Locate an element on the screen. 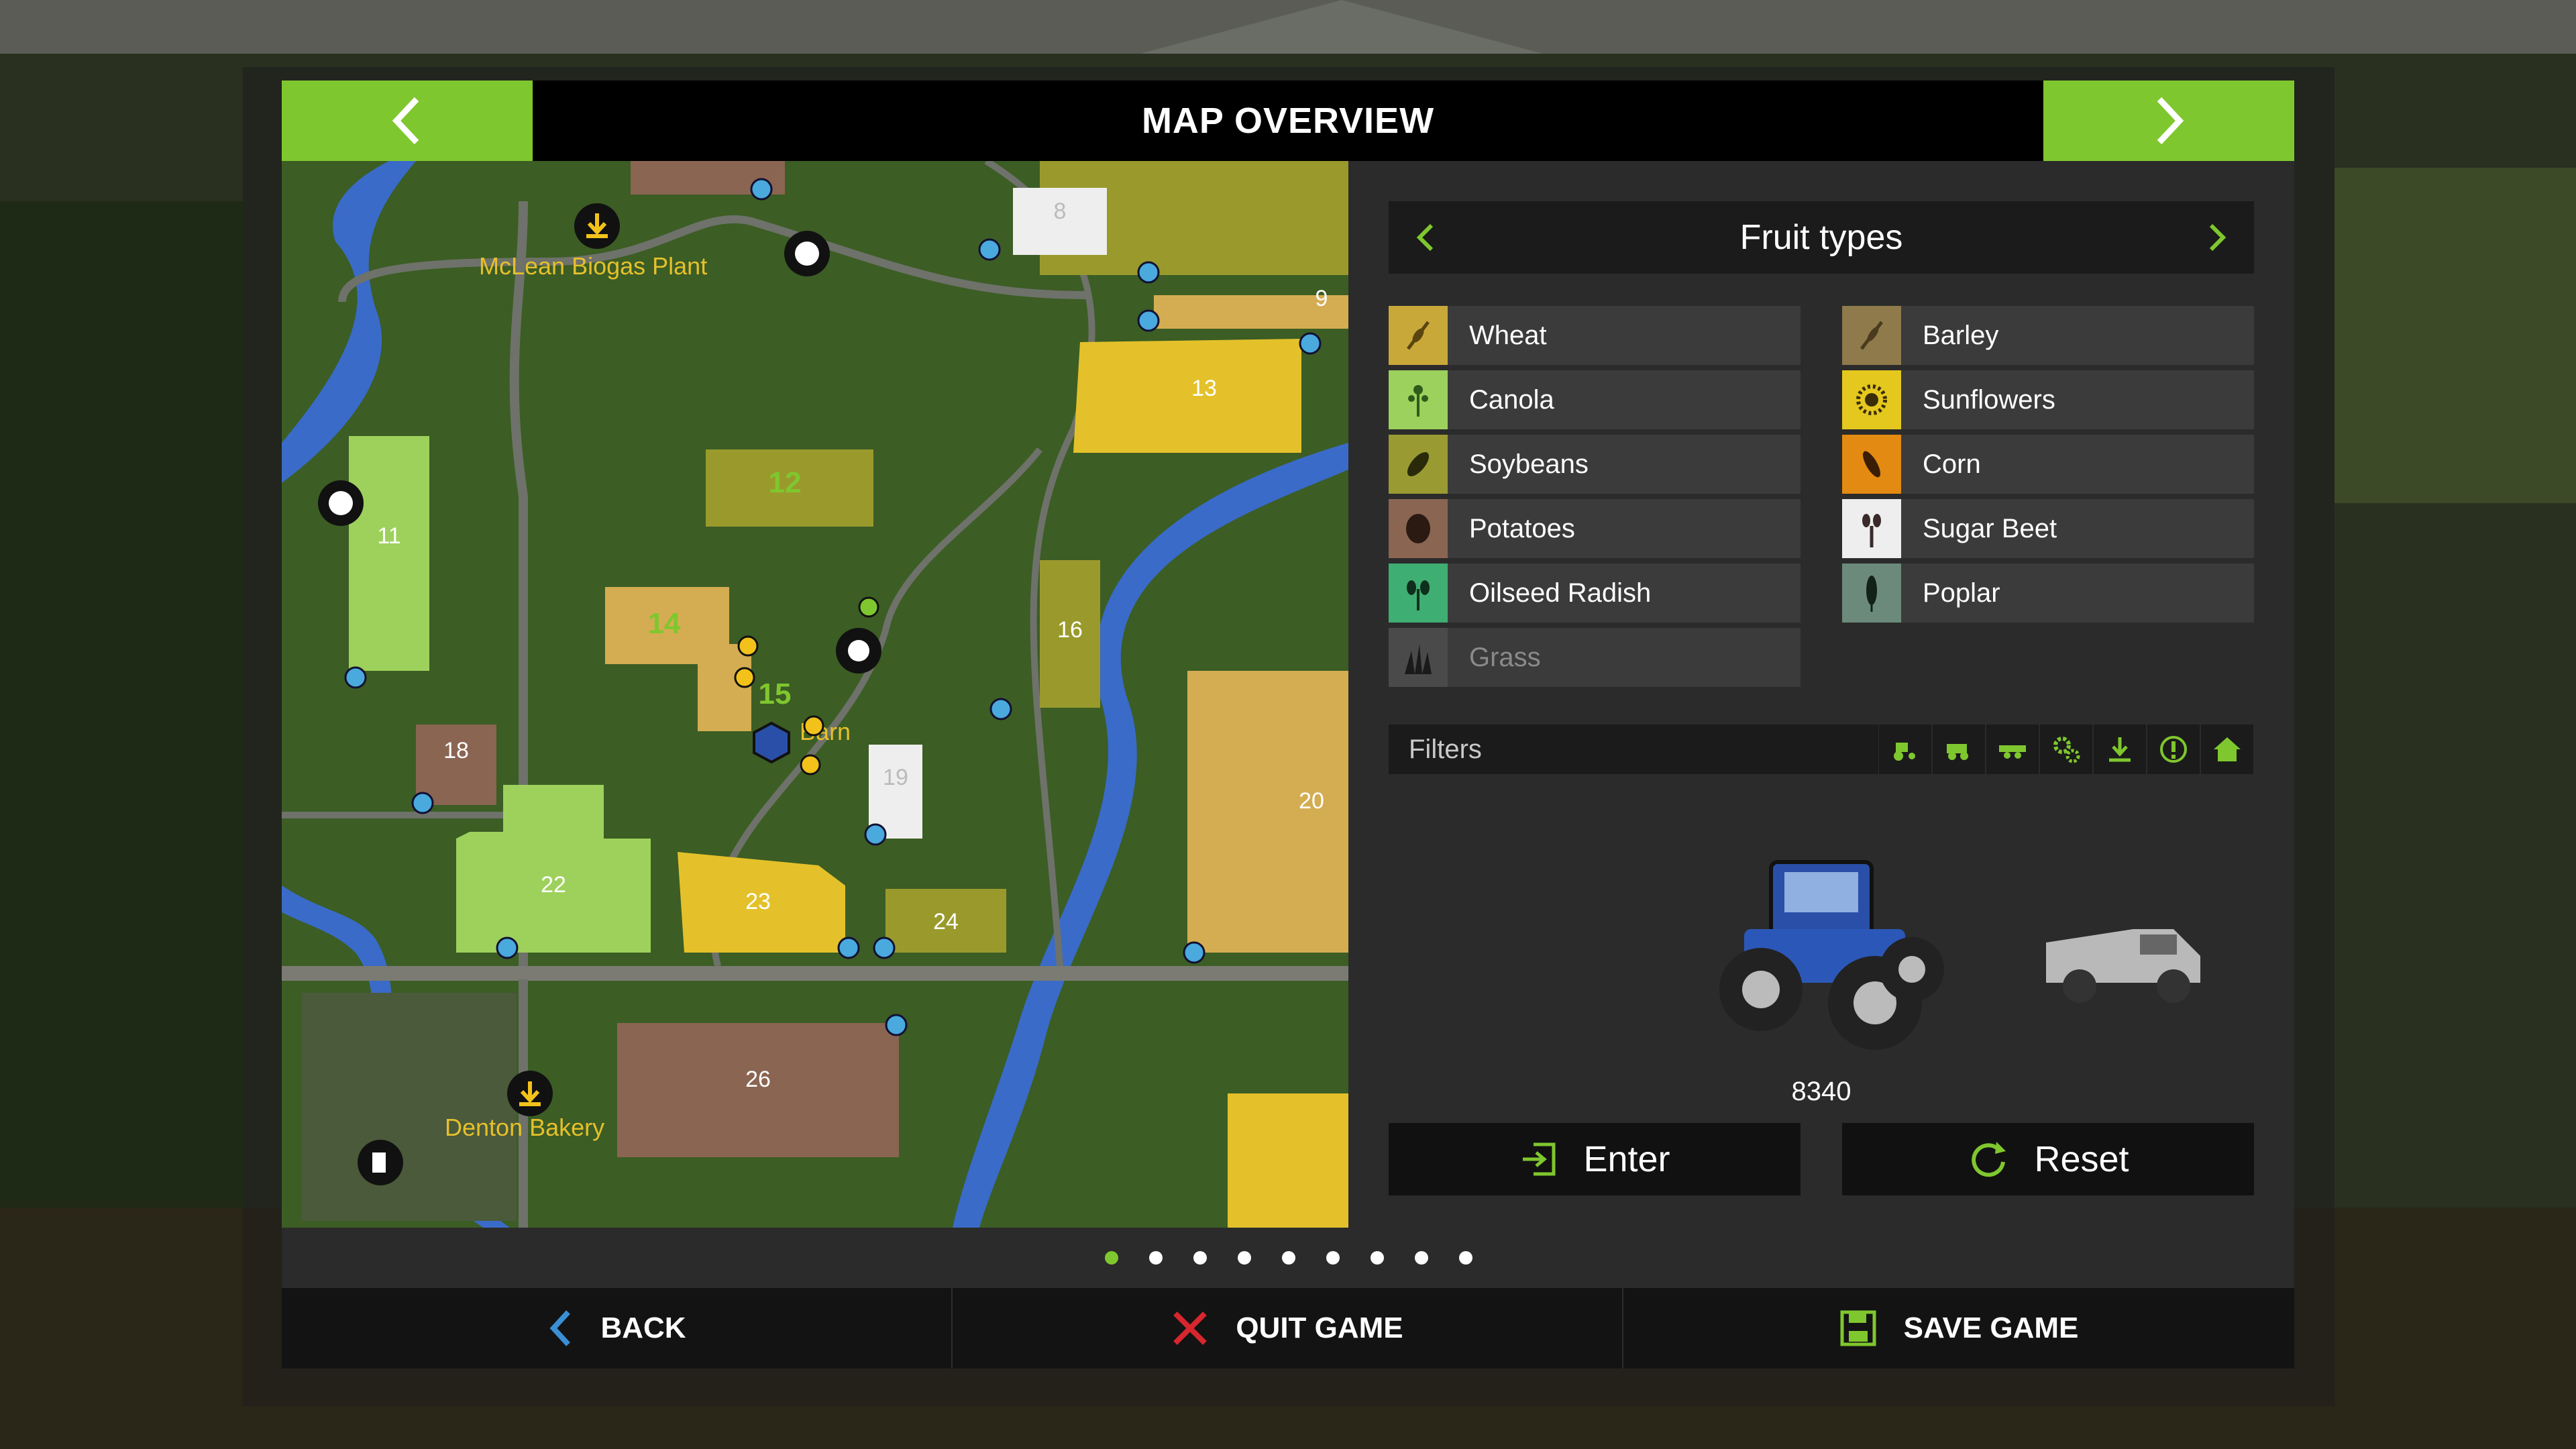 The height and width of the screenshot is (1449, 2576). fruit-types-next-button is located at coordinates (2218, 237).